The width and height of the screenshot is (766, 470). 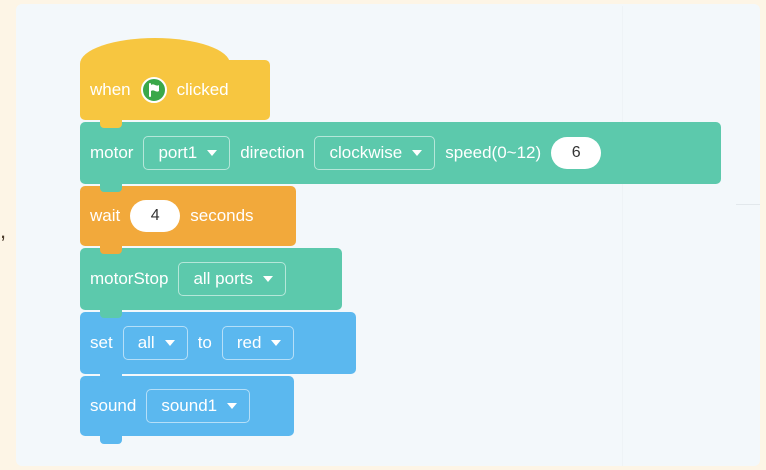 I want to click on motor-direction-dropdown: clockwise, so click(x=375, y=153).